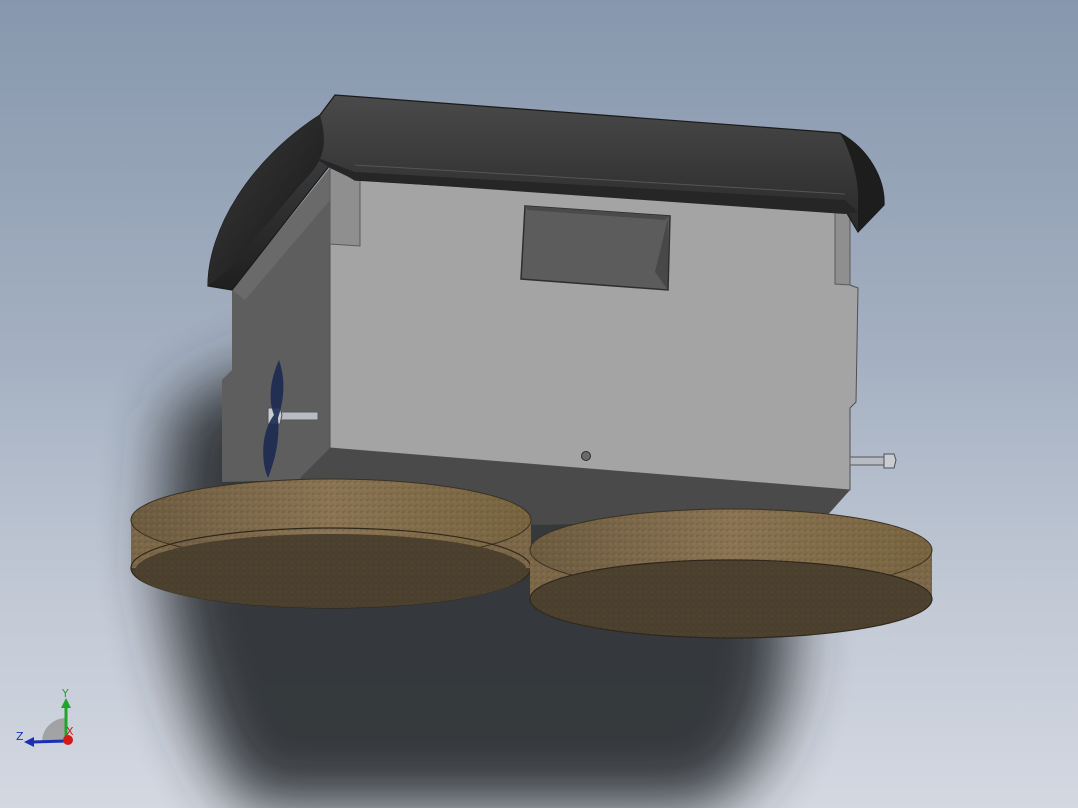 The height and width of the screenshot is (808, 1078). What do you see at coordinates (54, 730) in the screenshot?
I see `triad-quarter-disc-icon` at bounding box center [54, 730].